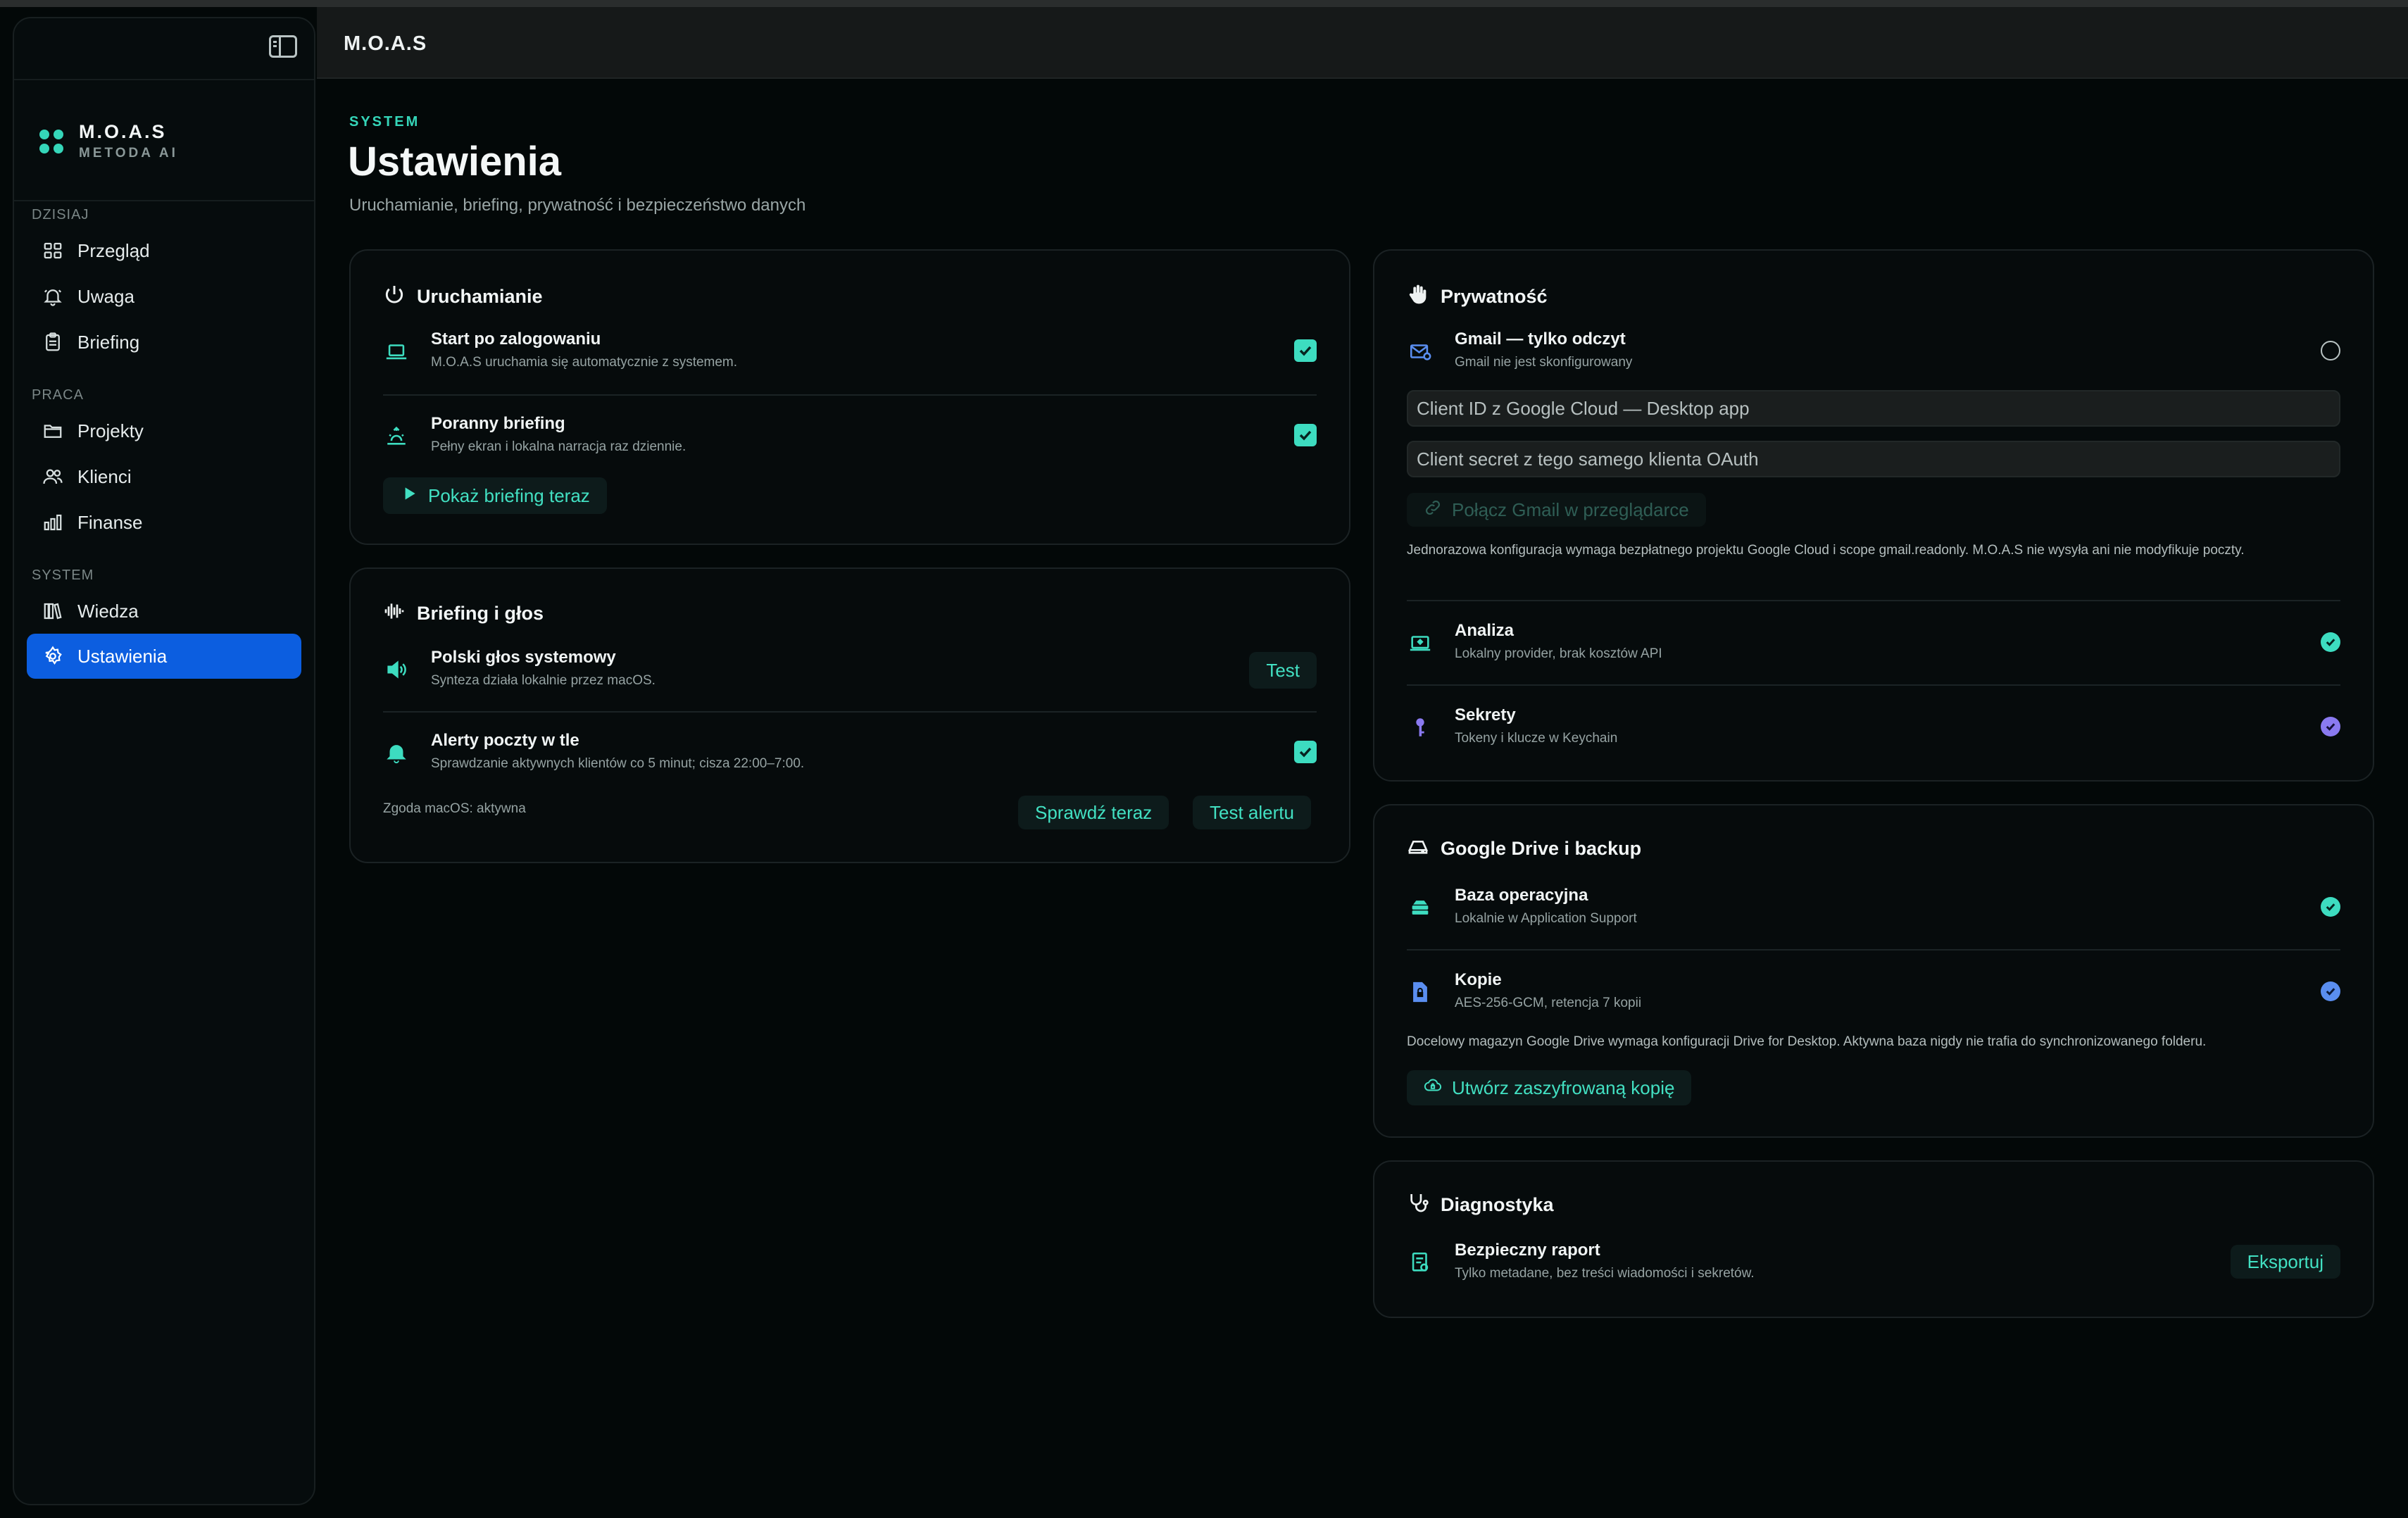 The width and height of the screenshot is (2408, 1518). Describe the element at coordinates (60, 215) in the screenshot. I see `sidebar-section-label: DZISIAJ` at that location.